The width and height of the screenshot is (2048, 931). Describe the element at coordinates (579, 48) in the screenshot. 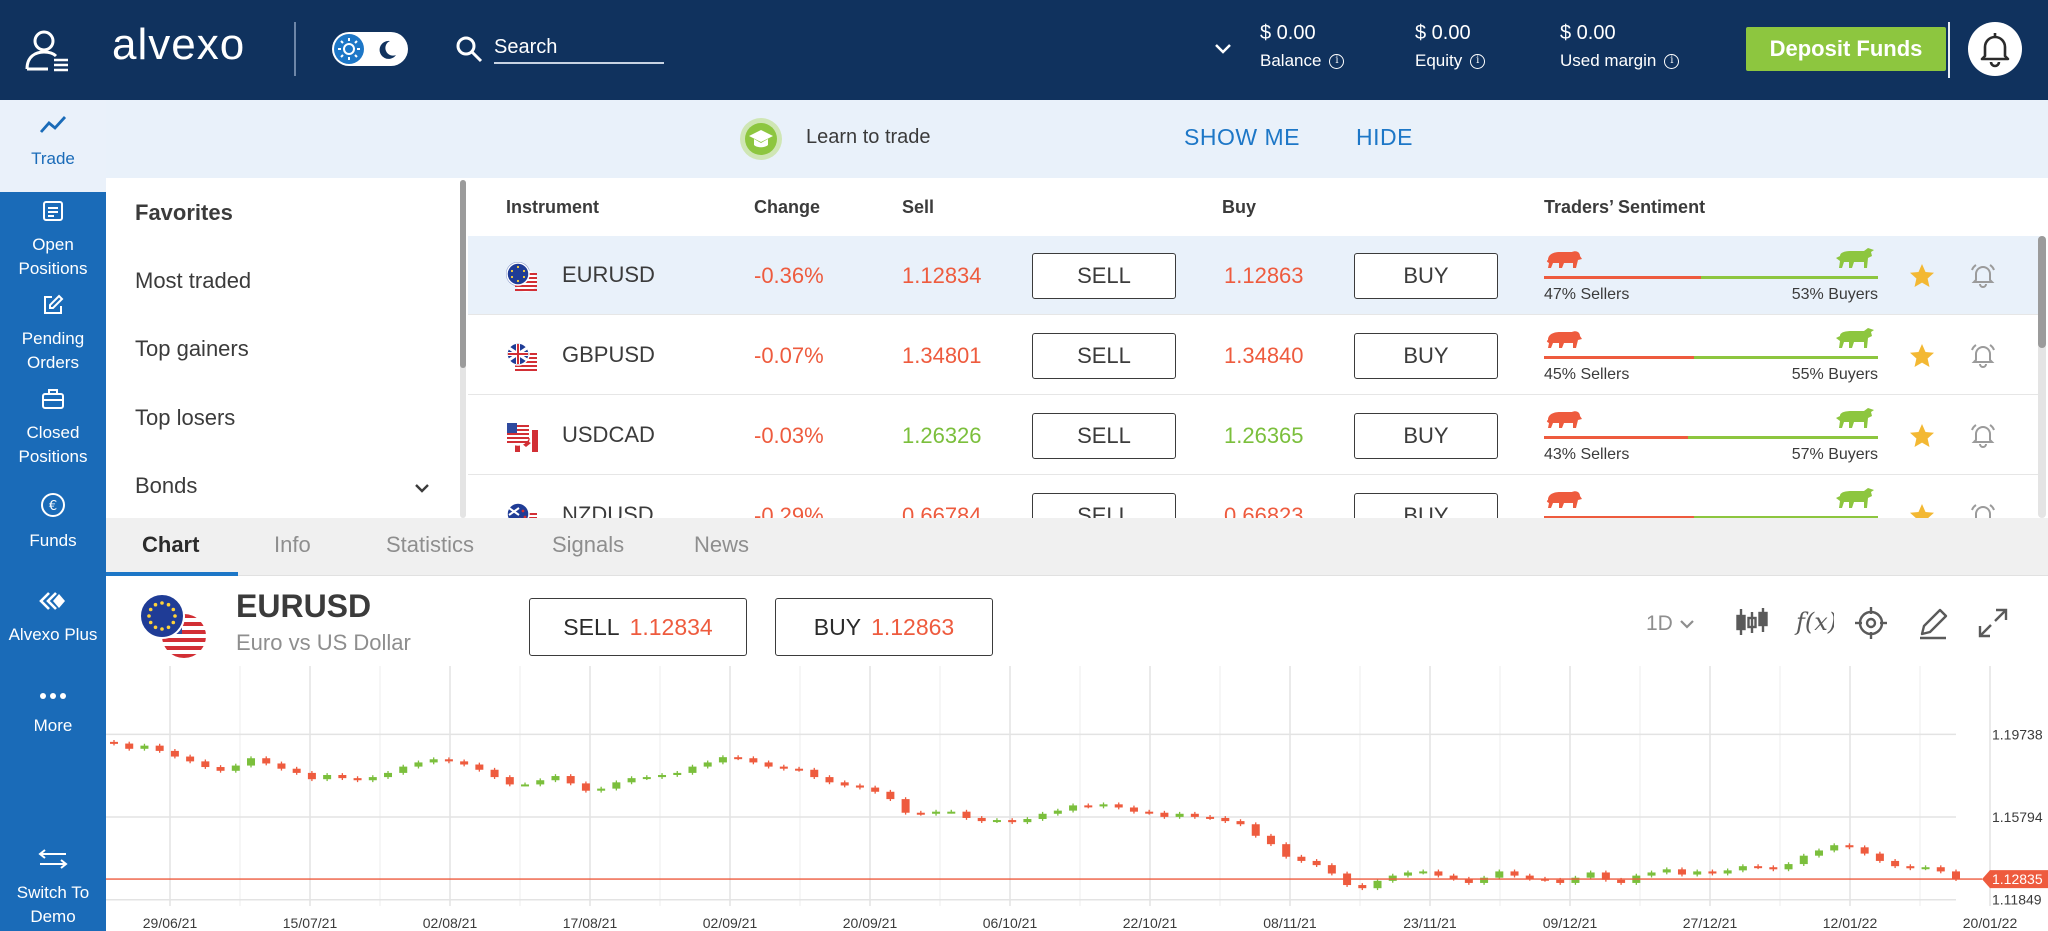

I see `search-input` at that location.